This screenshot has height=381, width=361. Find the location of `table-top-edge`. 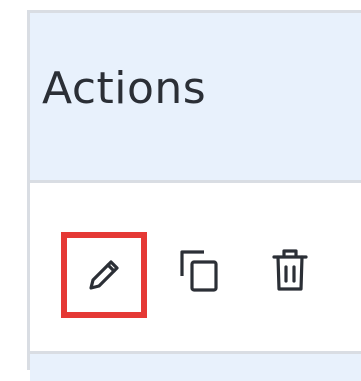

table-top-edge is located at coordinates (180, 4).